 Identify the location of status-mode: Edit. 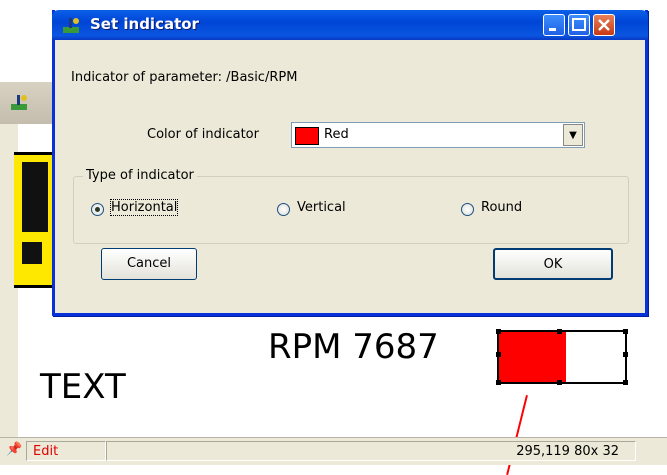
(66, 451).